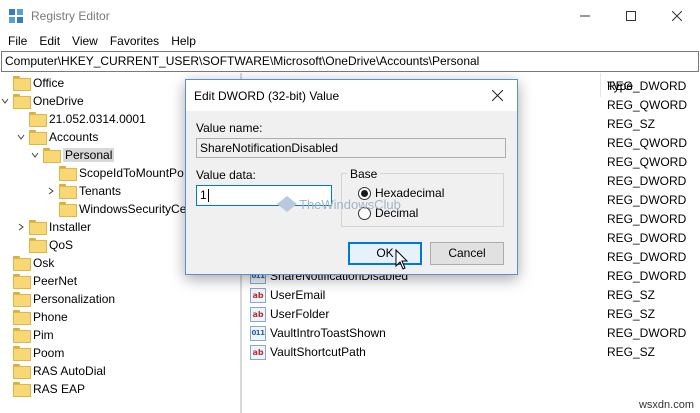 This screenshot has width=700, height=413. Describe the element at coordinates (385, 253) in the screenshot. I see `ok-button: OK` at that location.